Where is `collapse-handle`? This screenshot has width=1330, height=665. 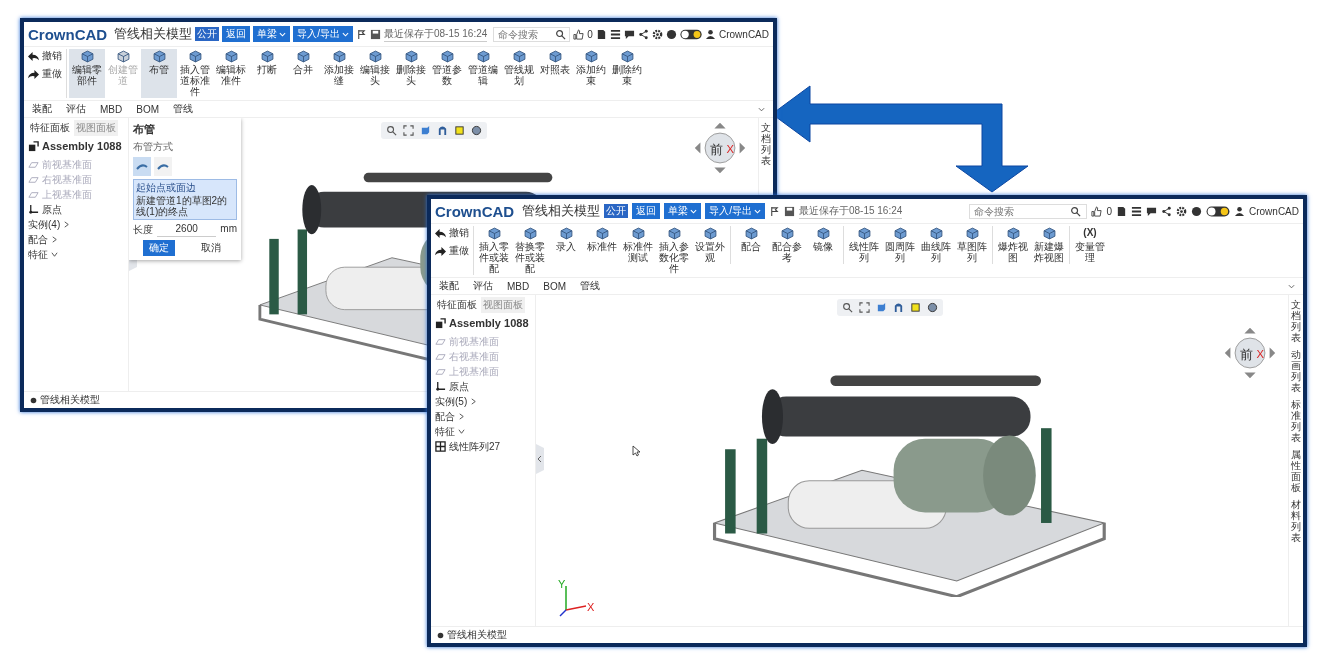 collapse-handle is located at coordinates (540, 458).